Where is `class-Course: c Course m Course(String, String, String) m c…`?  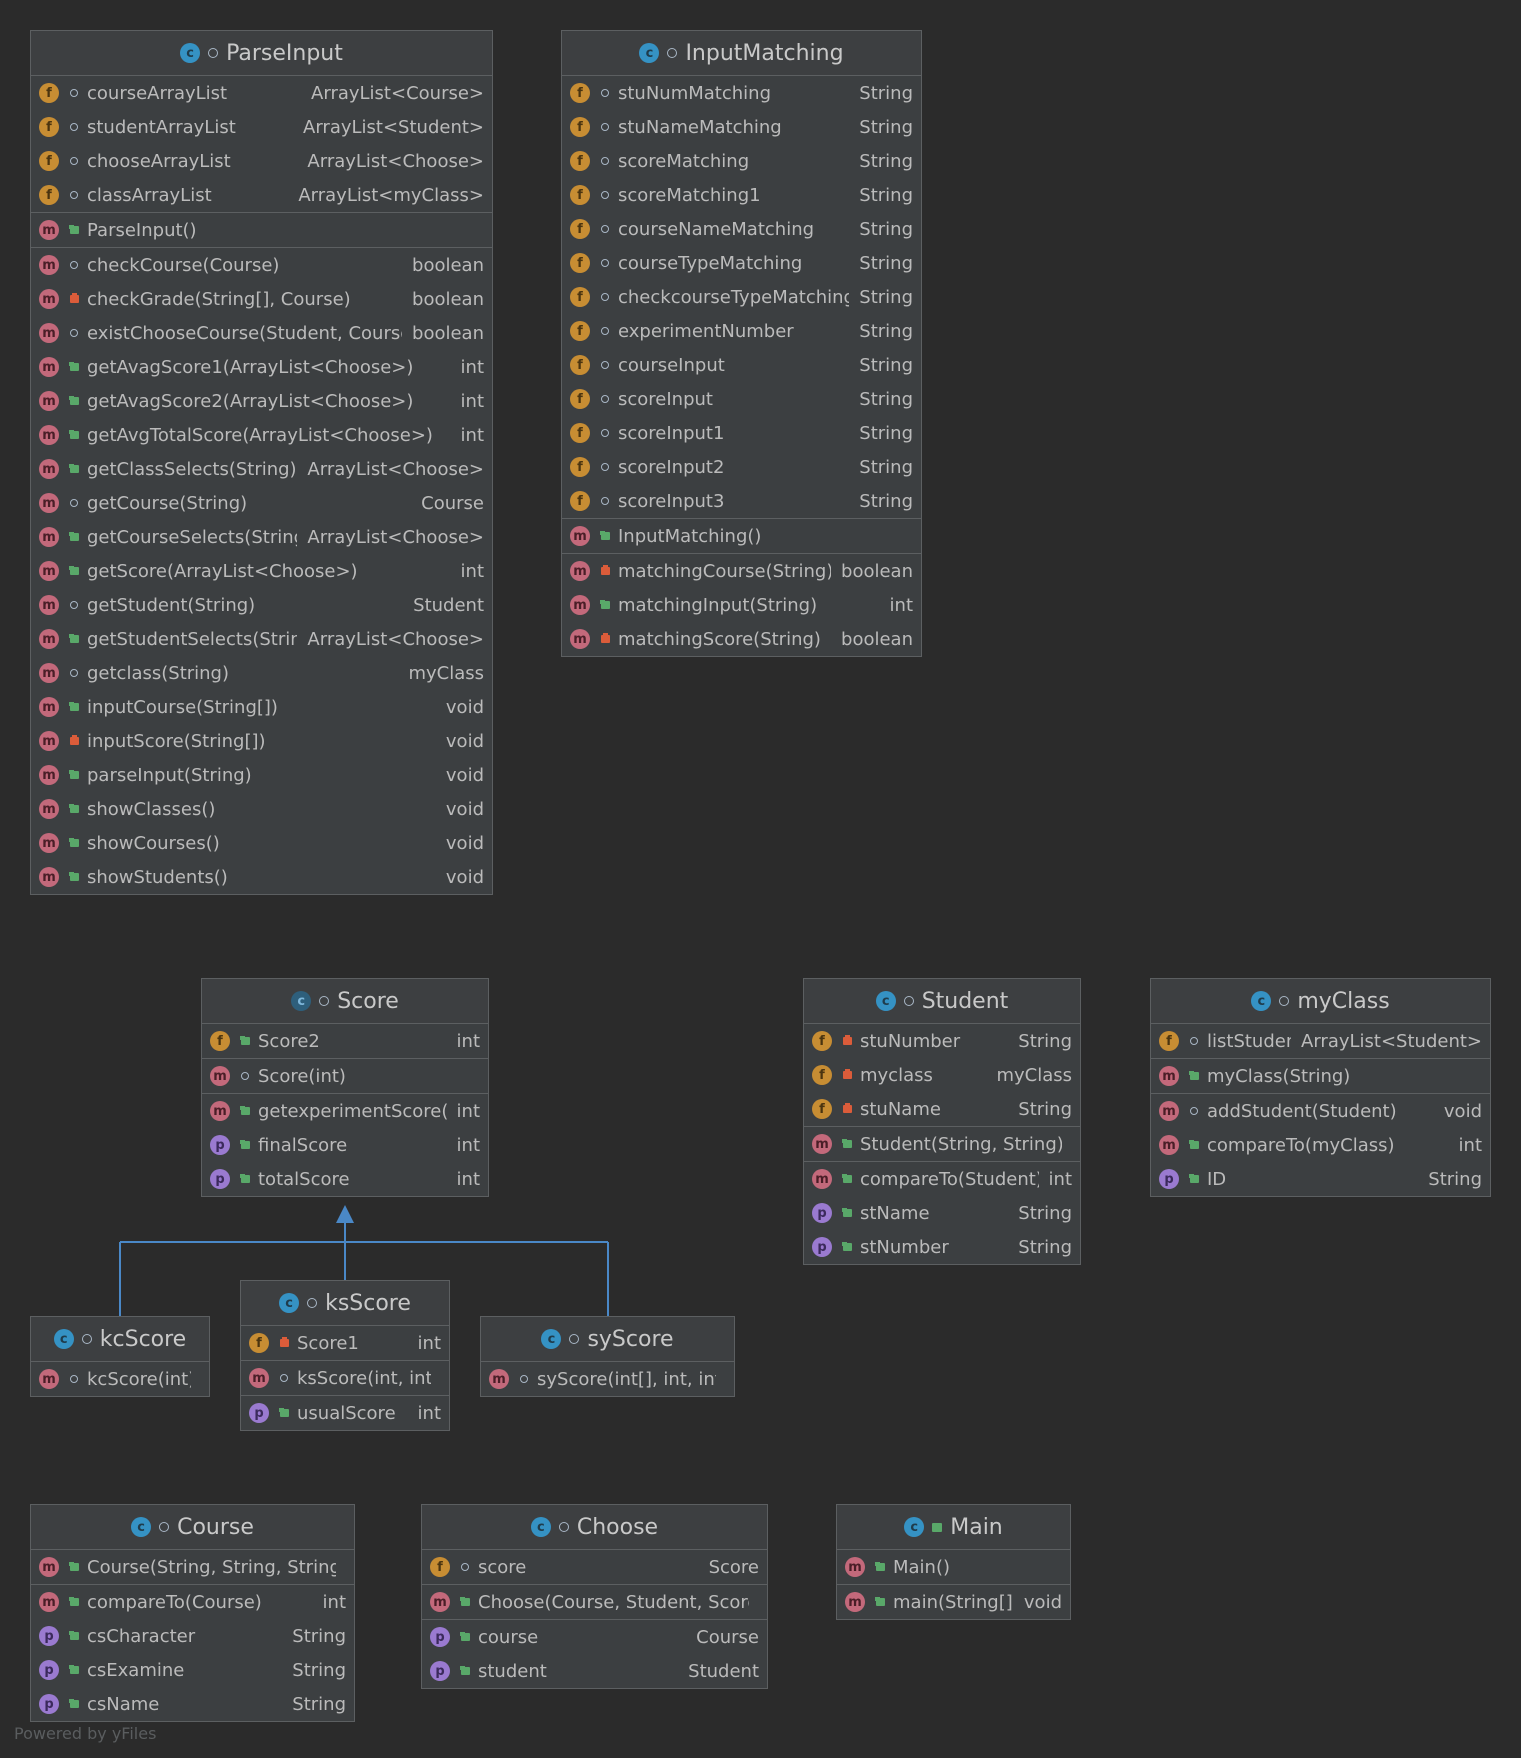 class-Course: c Course m Course(String, String, String) m c… is located at coordinates (192, 1613).